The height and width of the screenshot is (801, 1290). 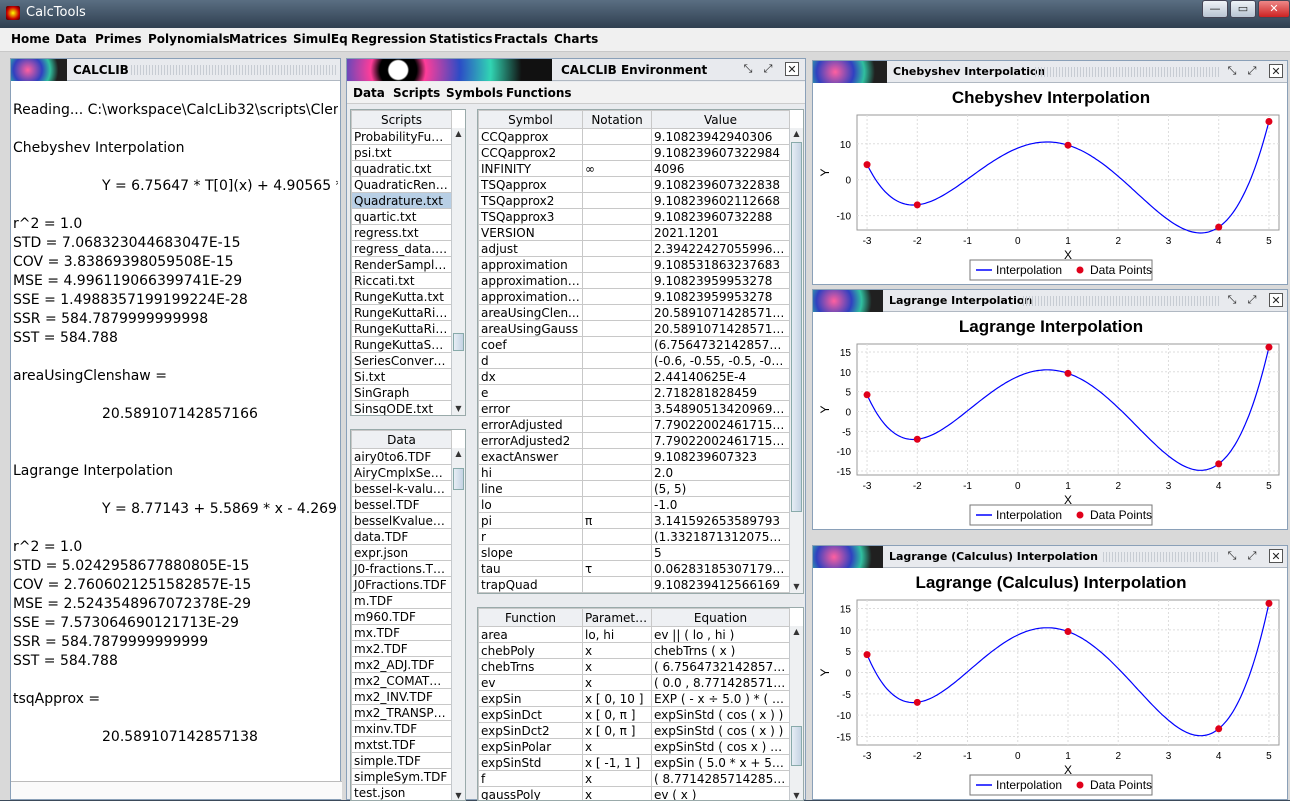 What do you see at coordinates (634, 233) in the screenshot?
I see `table-row: VERSION2021.1201` at bounding box center [634, 233].